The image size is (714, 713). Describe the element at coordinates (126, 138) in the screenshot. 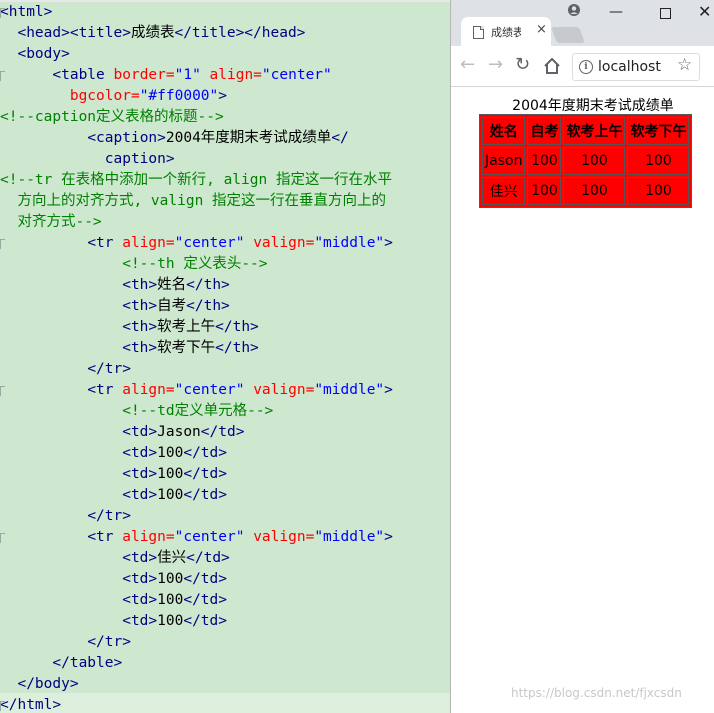

I see `code-token-tag: <caption>` at that location.